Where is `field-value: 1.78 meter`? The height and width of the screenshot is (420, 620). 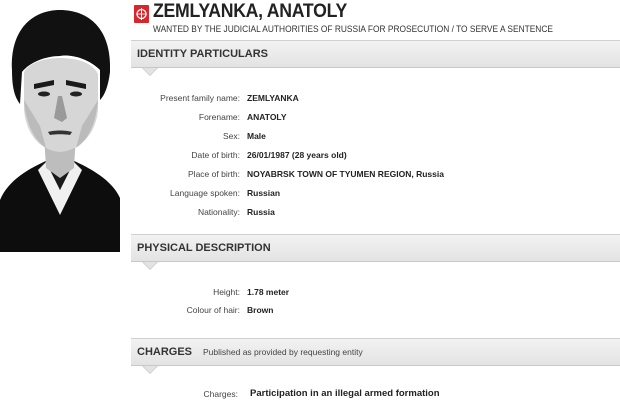
field-value: 1.78 meter is located at coordinates (268, 292).